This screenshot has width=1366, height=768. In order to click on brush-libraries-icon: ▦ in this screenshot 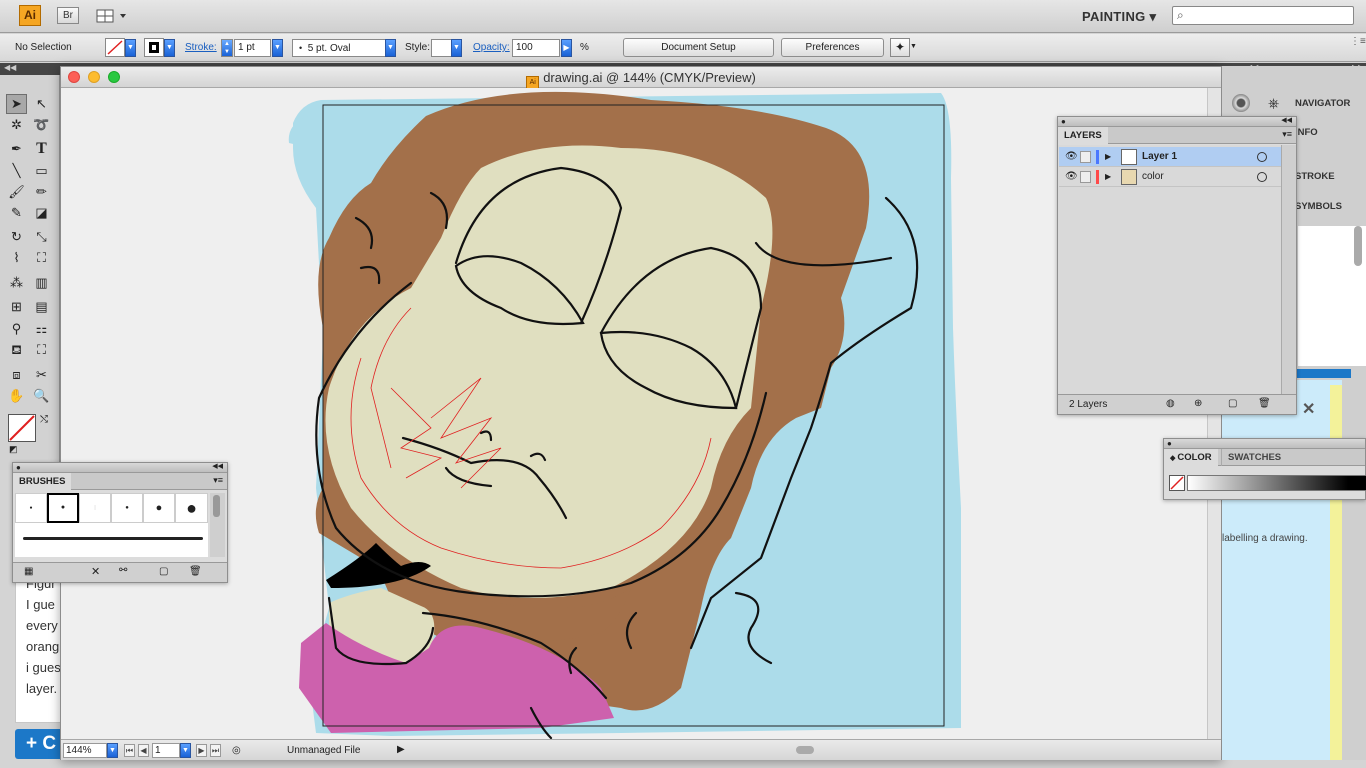, I will do `click(28, 571)`.